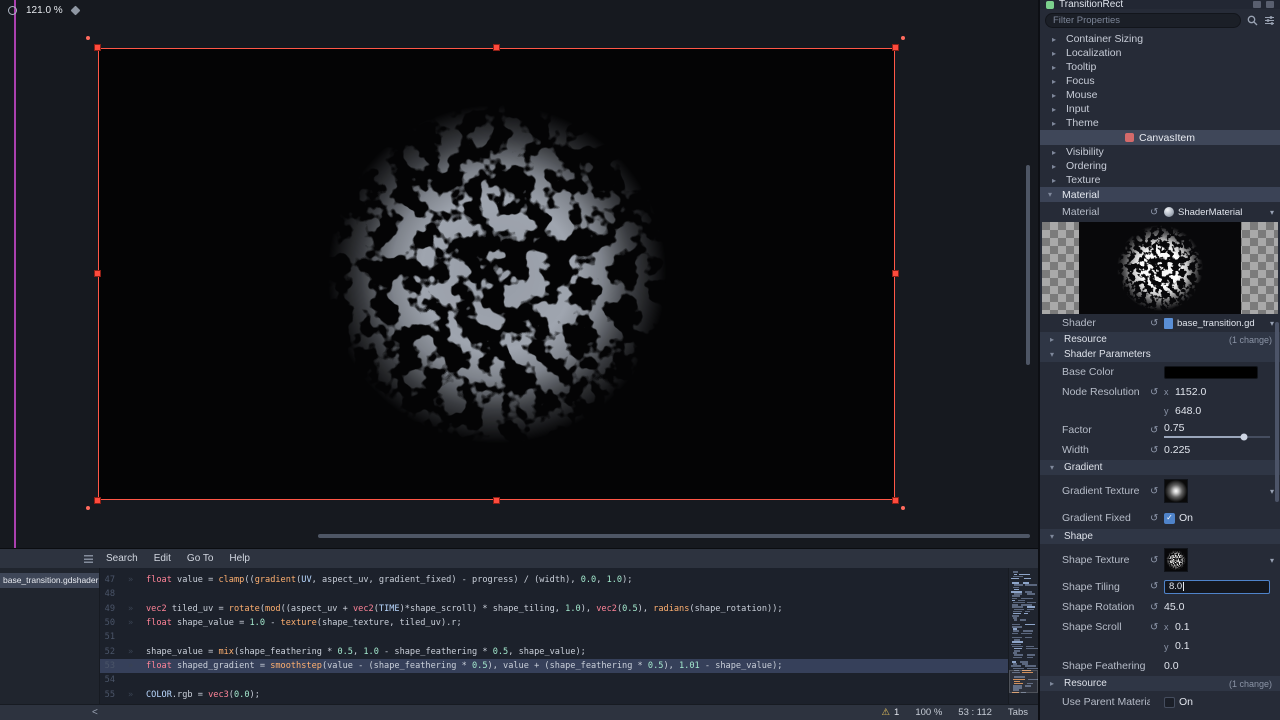 This screenshot has height=720, width=1280. I want to click on section-focus: ▸ Focus, so click(1160, 81).